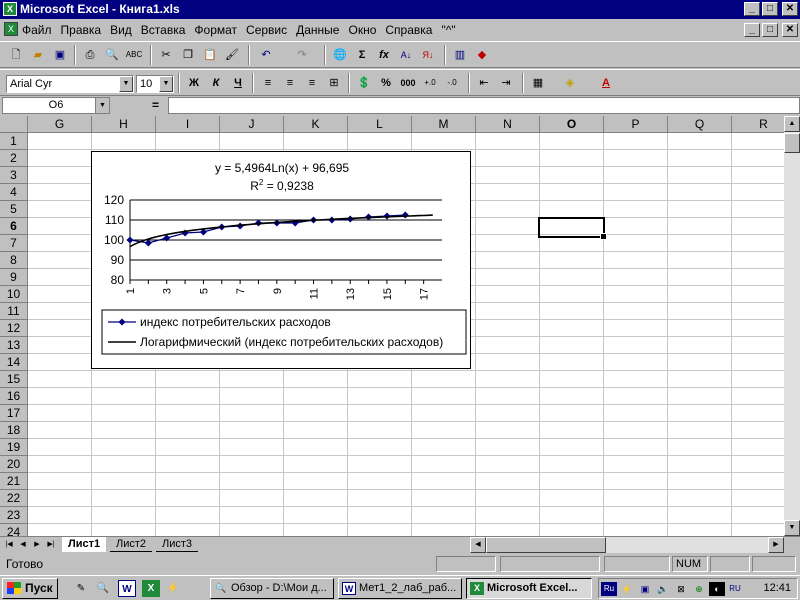 The image size is (800, 600). Describe the element at coordinates (538, 83) in the screenshot. I see `borders-icon: ▦` at that location.